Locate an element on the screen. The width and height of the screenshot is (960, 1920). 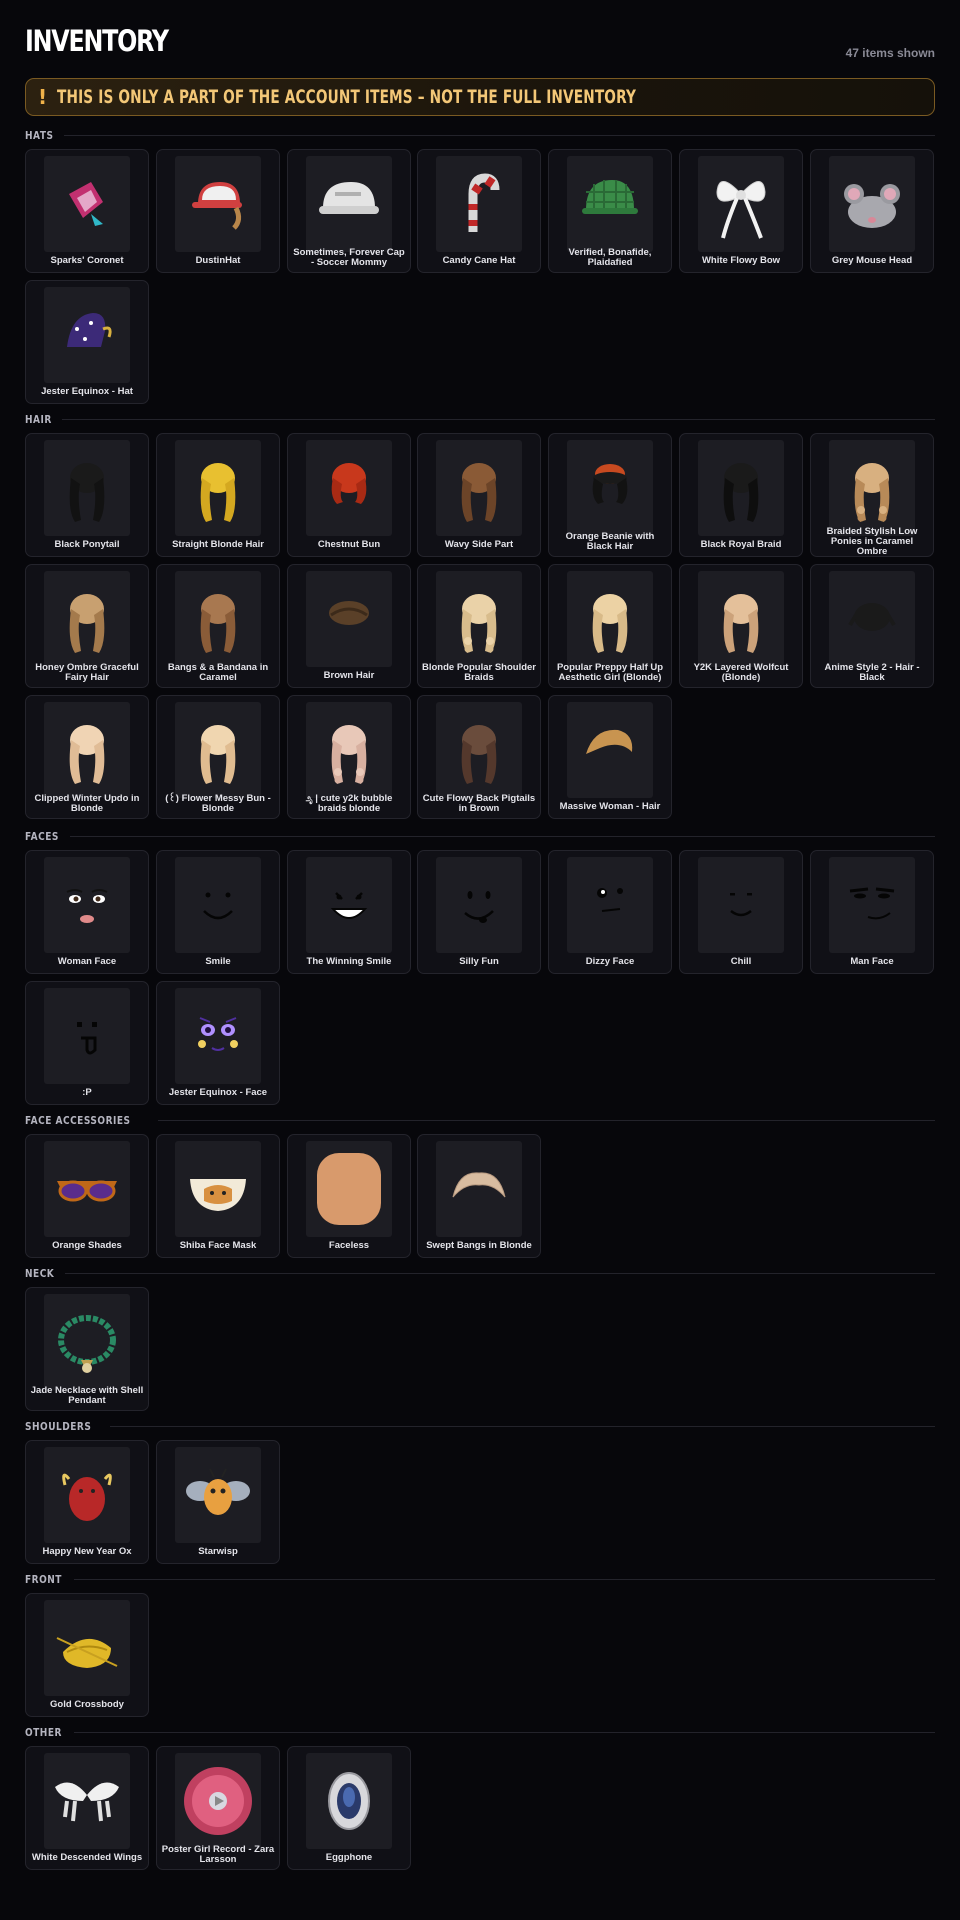
item-card: Black Ponytail is located at coordinates (87, 495).